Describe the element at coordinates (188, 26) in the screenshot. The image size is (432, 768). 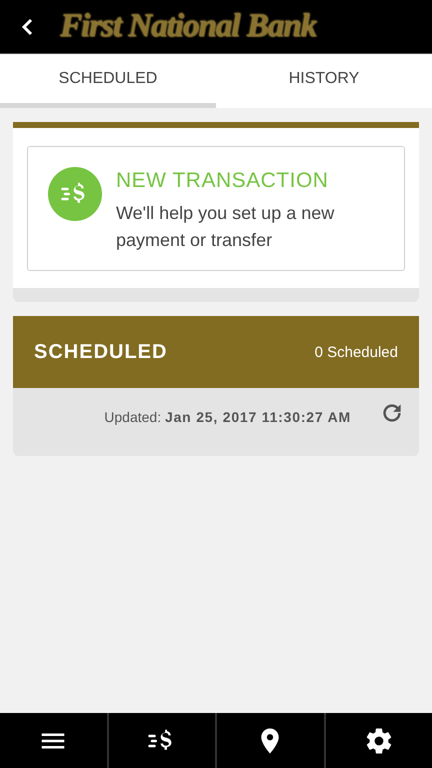
I see `bank-logo: First National Bank` at that location.